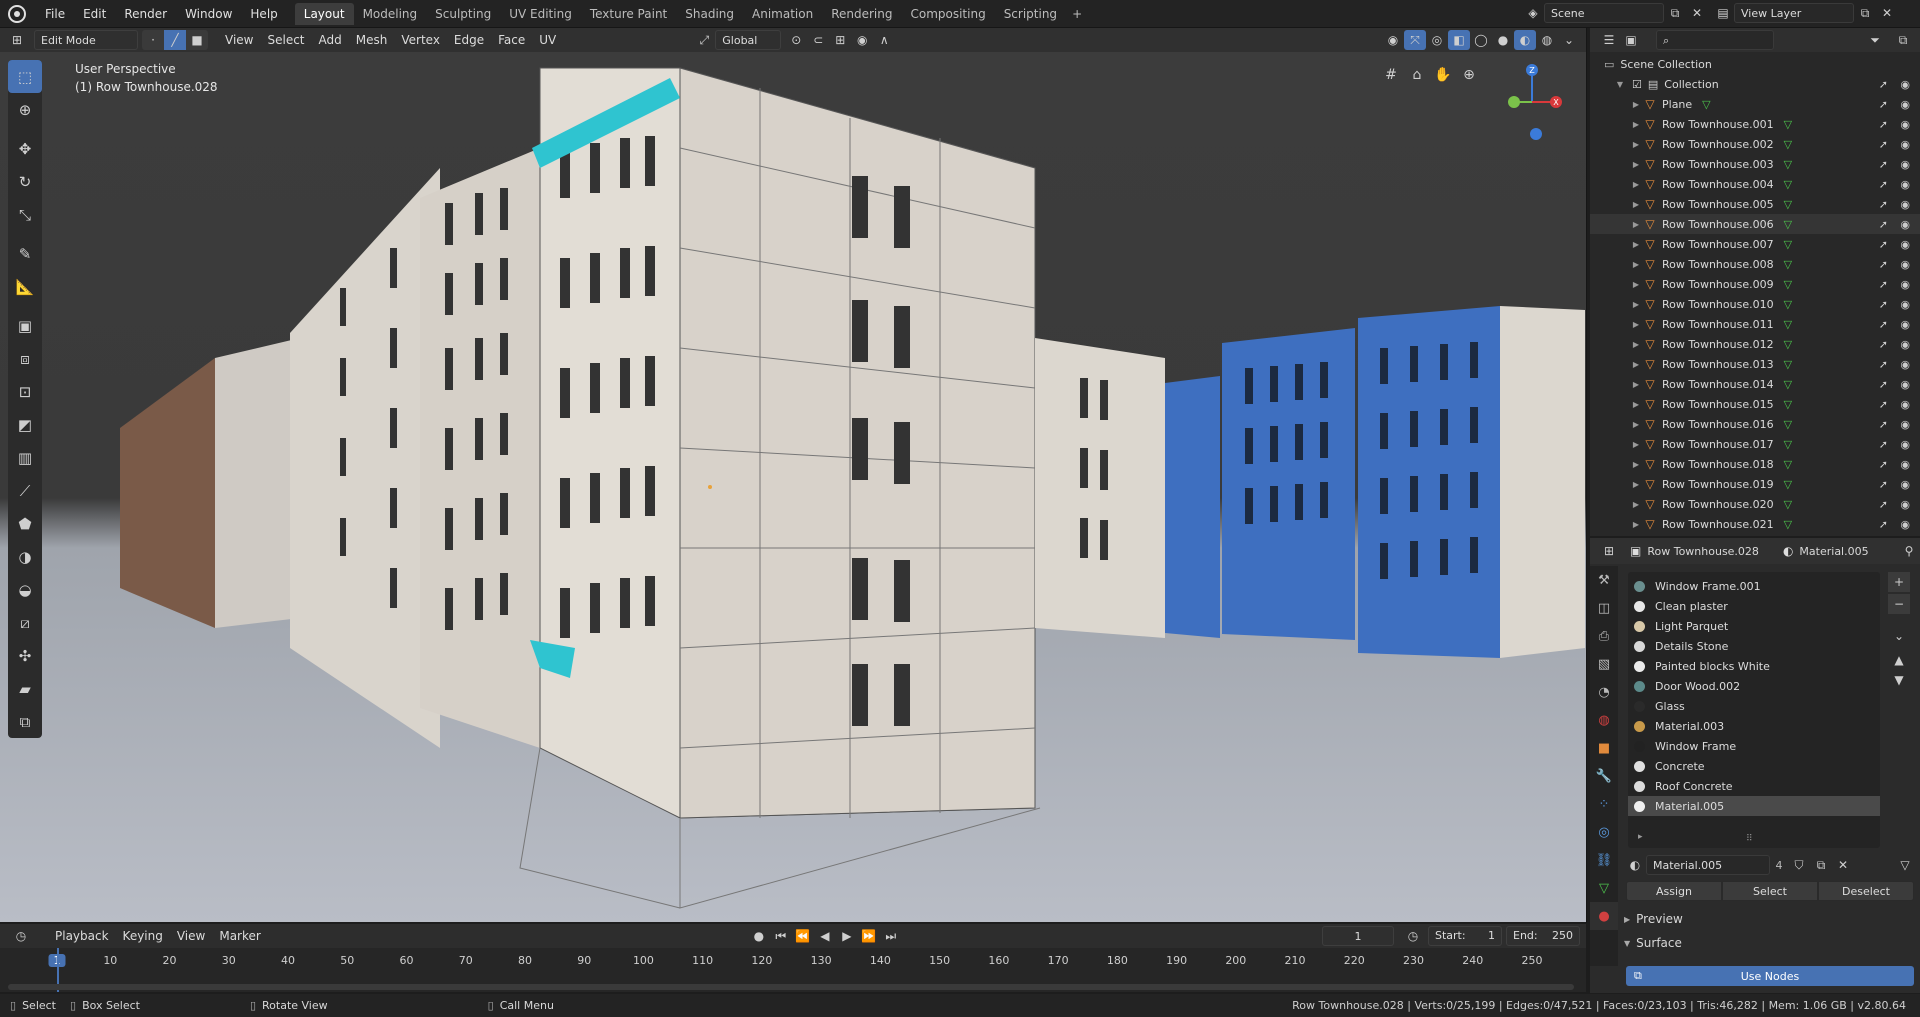  I want to click on material-shading-icon: ◐, so click(1525, 40).